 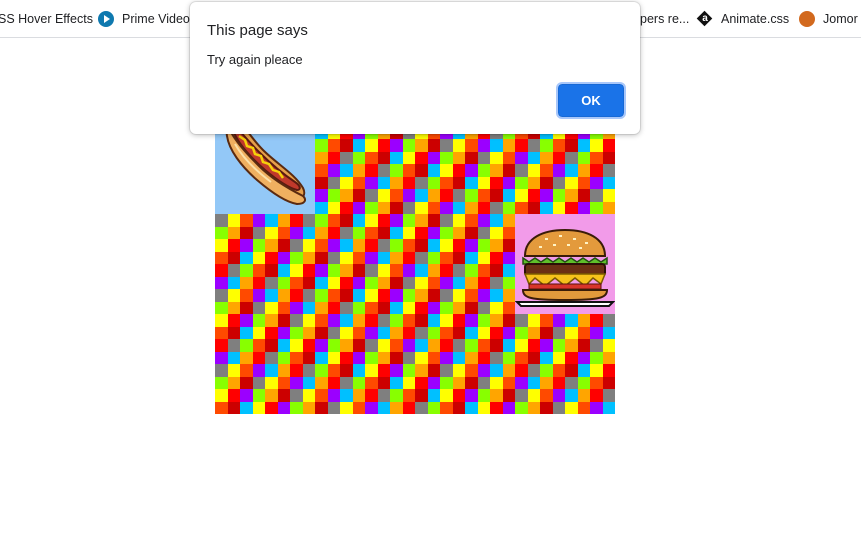 What do you see at coordinates (46, 19) in the screenshot?
I see `bookmark-hover-effects: SS Hover Effects` at bounding box center [46, 19].